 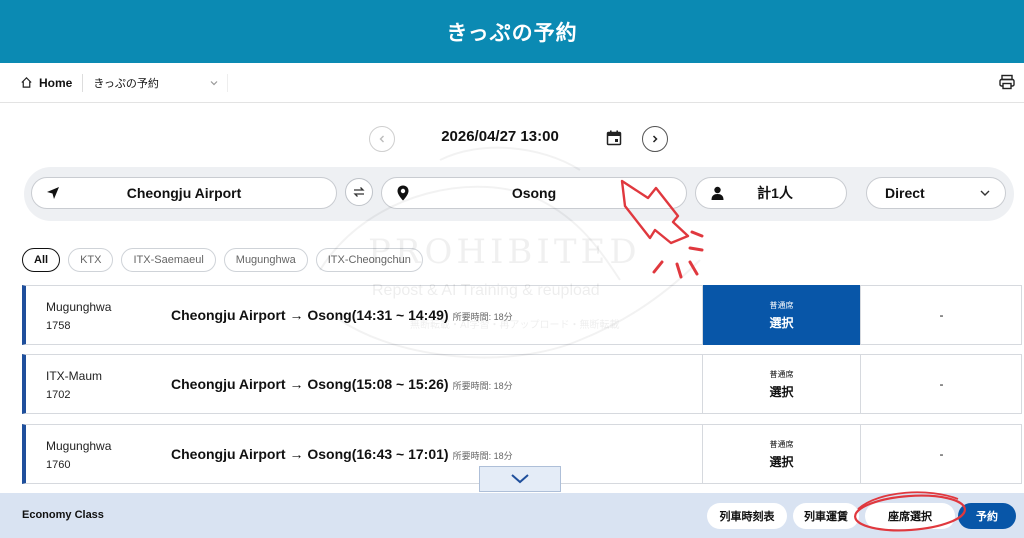 I want to click on print-icon, so click(x=1007, y=82).